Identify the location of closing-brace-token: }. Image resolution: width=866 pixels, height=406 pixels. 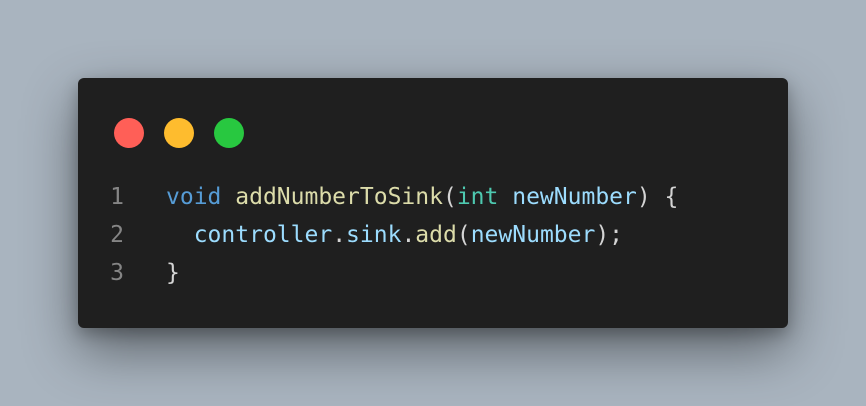
(173, 273).